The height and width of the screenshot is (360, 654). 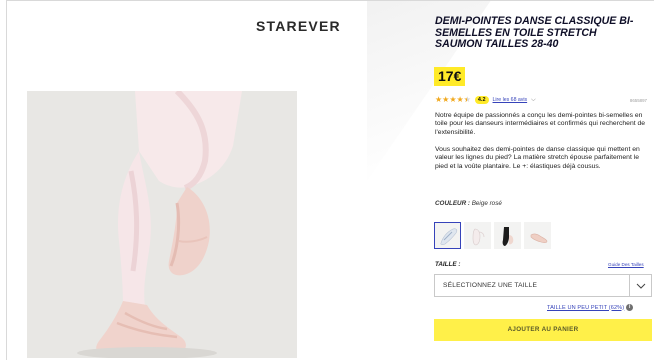 I want to click on brand-name: STAREVER, so click(x=298, y=26).